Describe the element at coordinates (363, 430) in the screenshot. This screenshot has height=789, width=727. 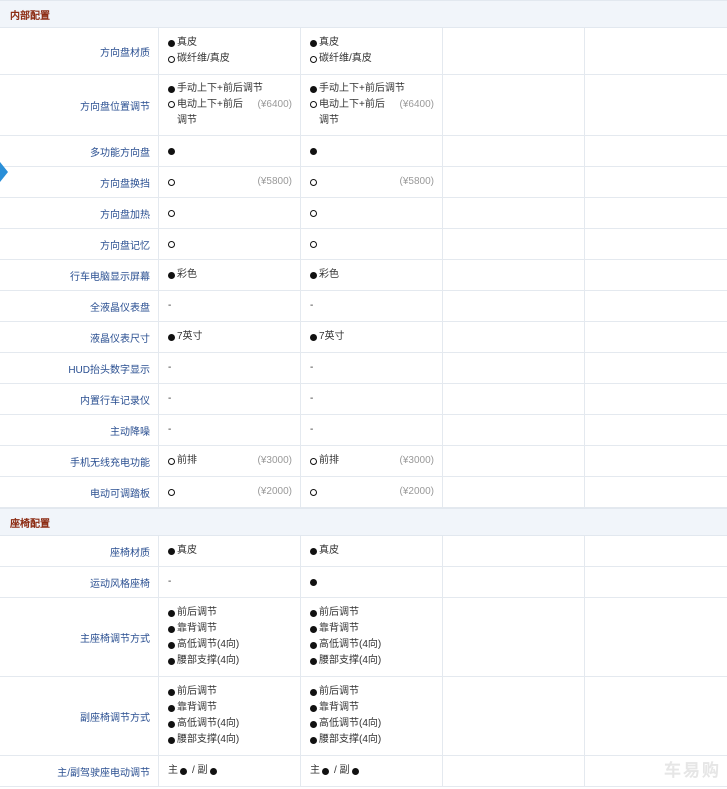
I see `table-row: 主动降噪 - -` at that location.